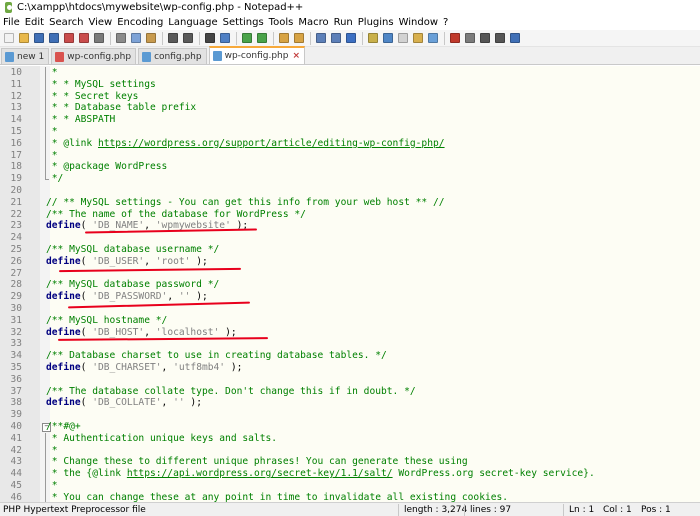  What do you see at coordinates (172, 56) in the screenshot?
I see `tab-2: config.php` at bounding box center [172, 56].